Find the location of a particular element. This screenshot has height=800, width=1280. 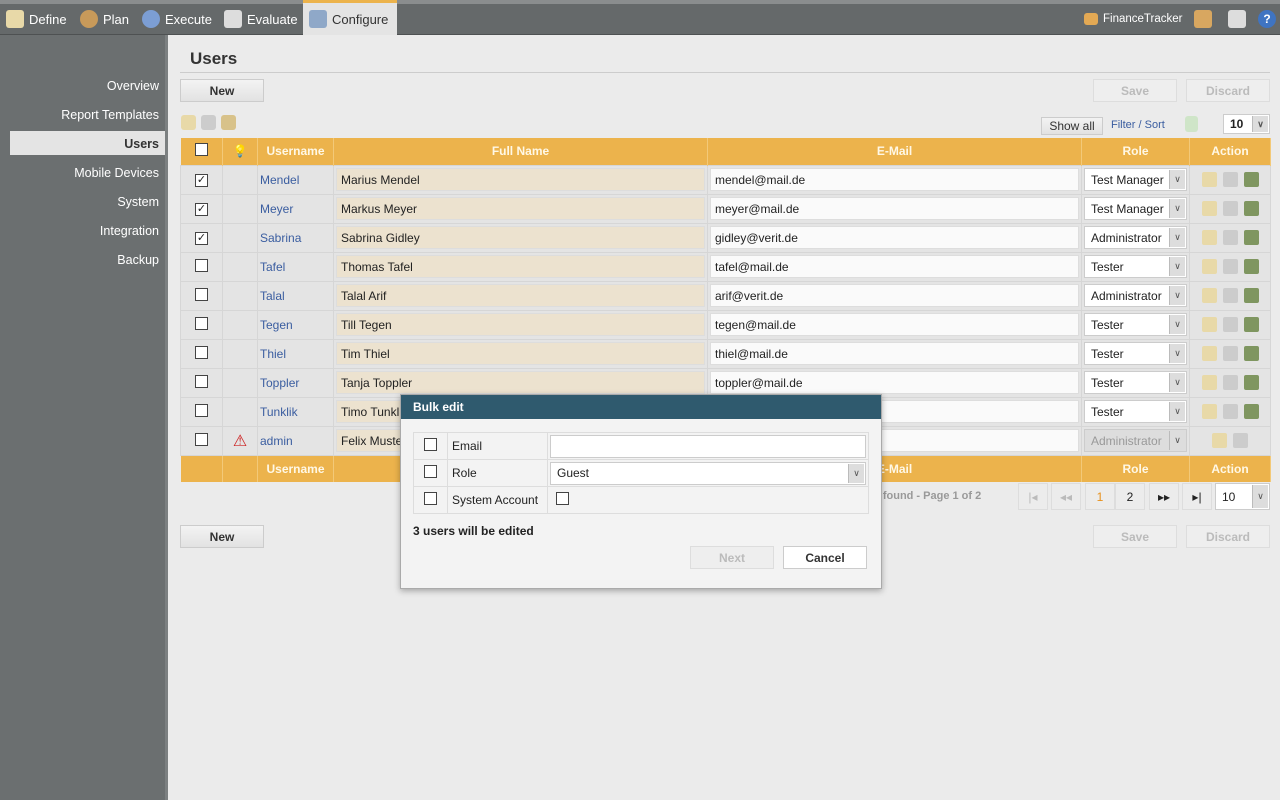

email-enable-checkbox is located at coordinates (430, 444).